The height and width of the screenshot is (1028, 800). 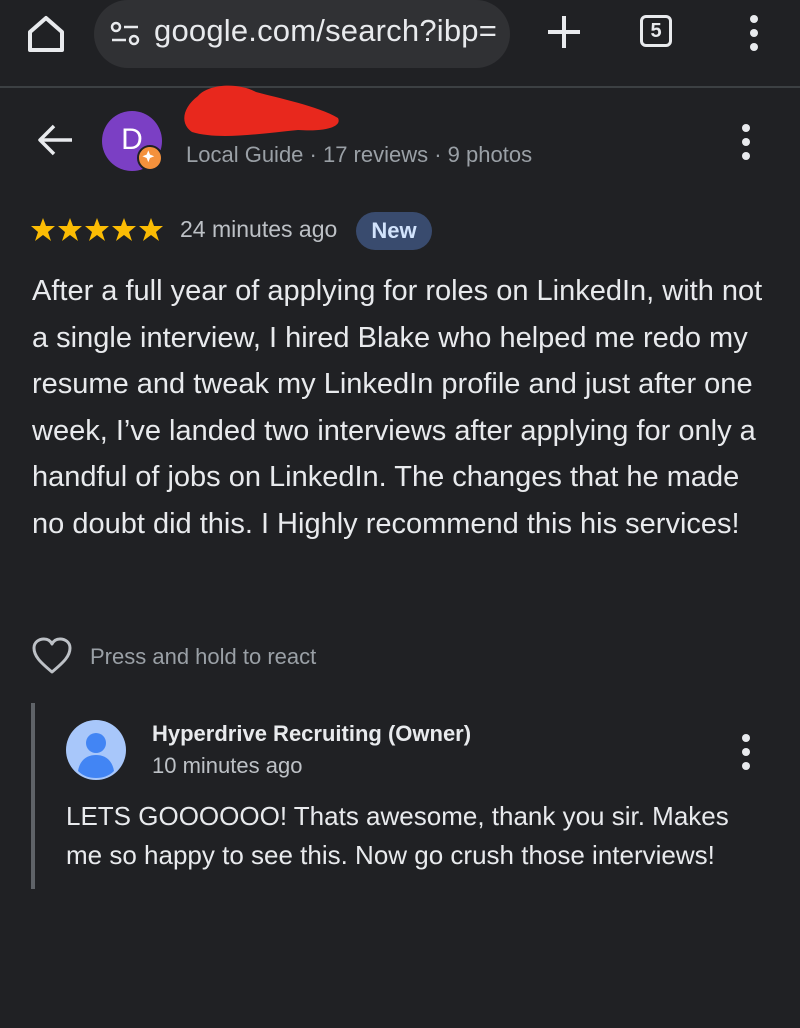 What do you see at coordinates (52, 656) in the screenshot?
I see `heart-icon` at bounding box center [52, 656].